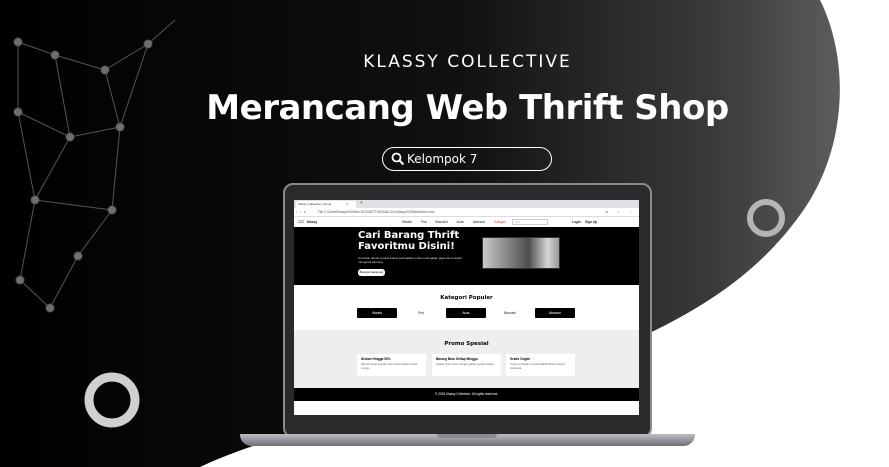 This screenshot has height=467, width=889. I want to click on back-forward-icon: ‹ › ↻, so click(302, 212).